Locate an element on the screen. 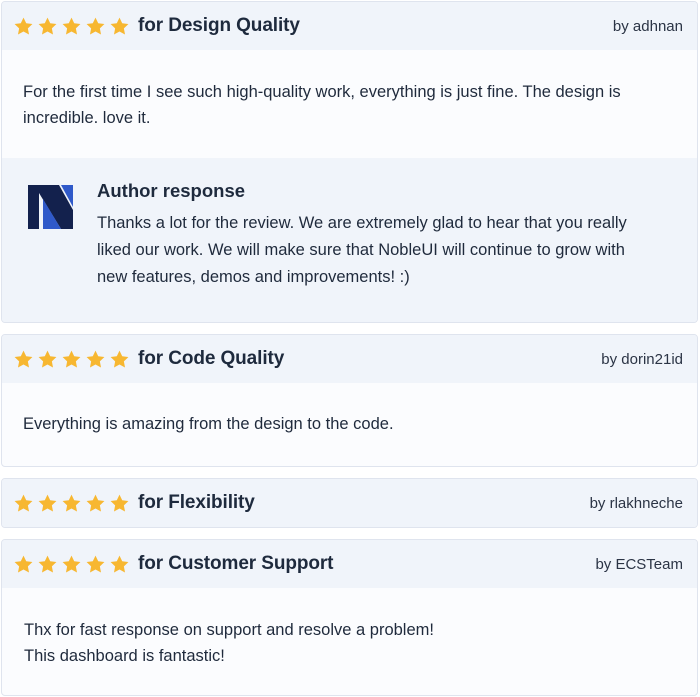  author-response-title: Author response is located at coordinates (171, 190).